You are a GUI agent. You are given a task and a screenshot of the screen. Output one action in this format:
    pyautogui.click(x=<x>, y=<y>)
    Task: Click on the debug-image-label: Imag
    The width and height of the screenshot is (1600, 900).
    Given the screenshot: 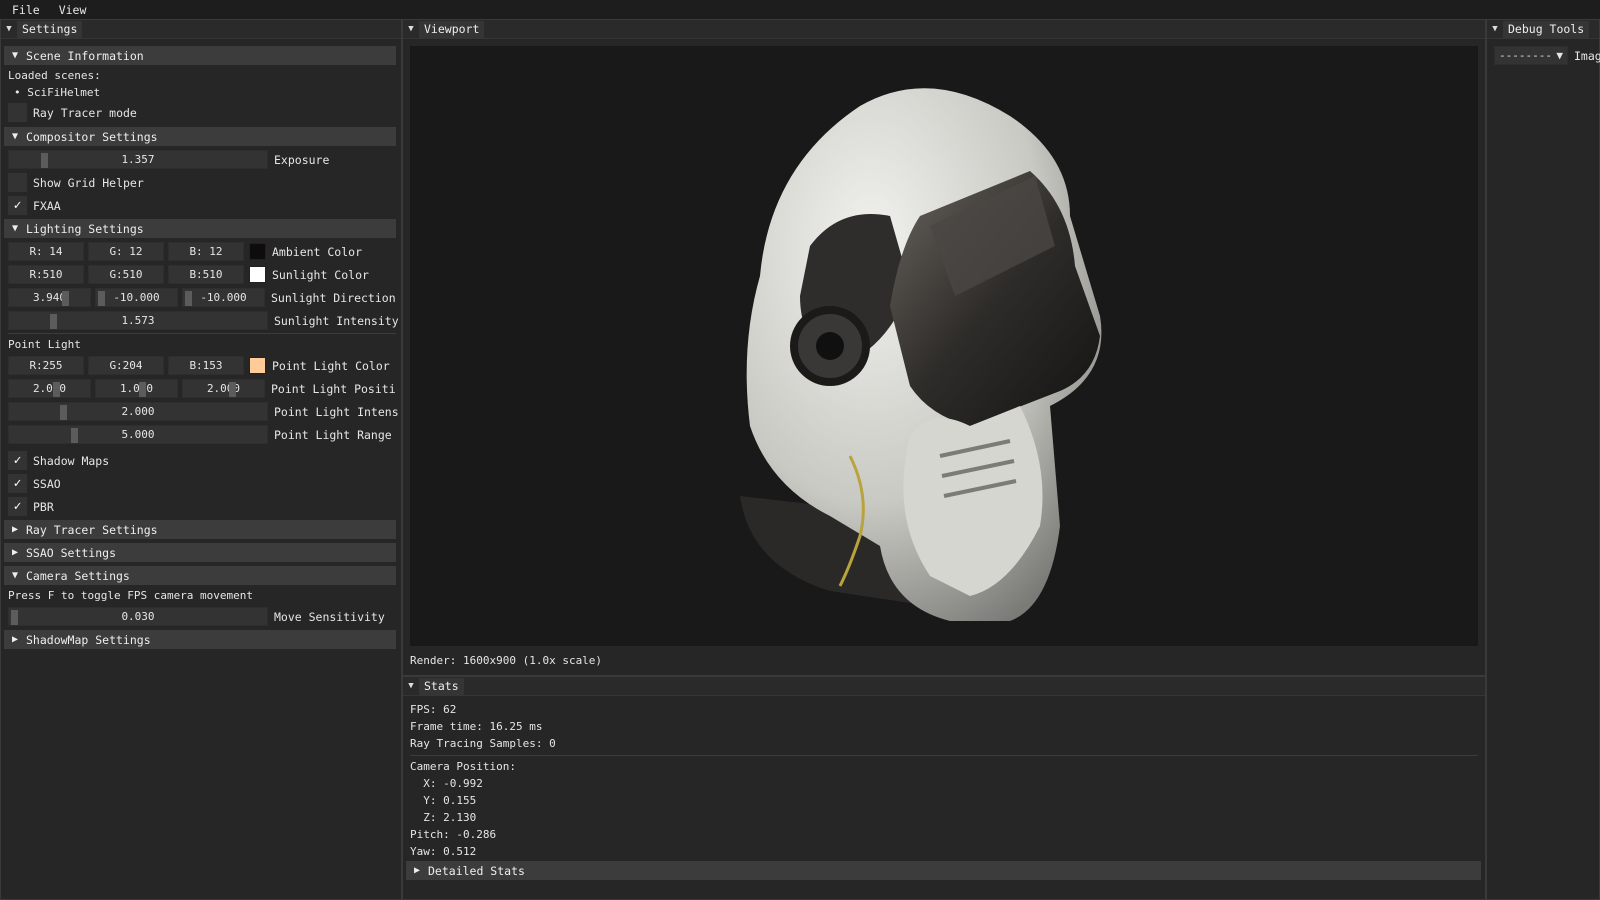 What is the action you would take?
    pyautogui.click(x=1587, y=55)
    